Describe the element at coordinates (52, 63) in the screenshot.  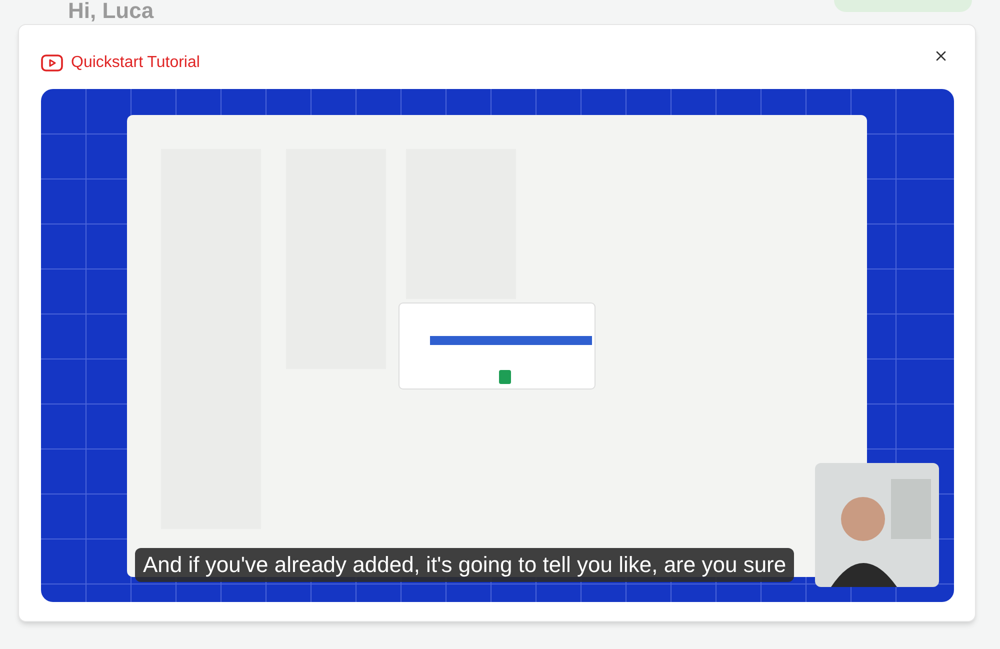
I see `video-play-icon` at that location.